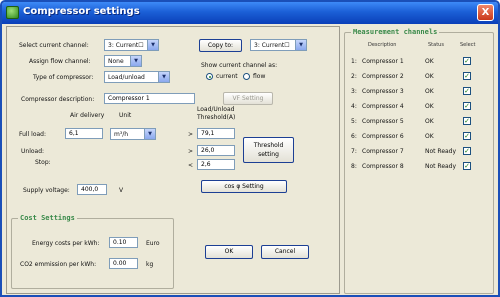 This screenshot has height=297, width=500. What do you see at coordinates (209, 76) in the screenshot?
I see `radio-current` at bounding box center [209, 76].